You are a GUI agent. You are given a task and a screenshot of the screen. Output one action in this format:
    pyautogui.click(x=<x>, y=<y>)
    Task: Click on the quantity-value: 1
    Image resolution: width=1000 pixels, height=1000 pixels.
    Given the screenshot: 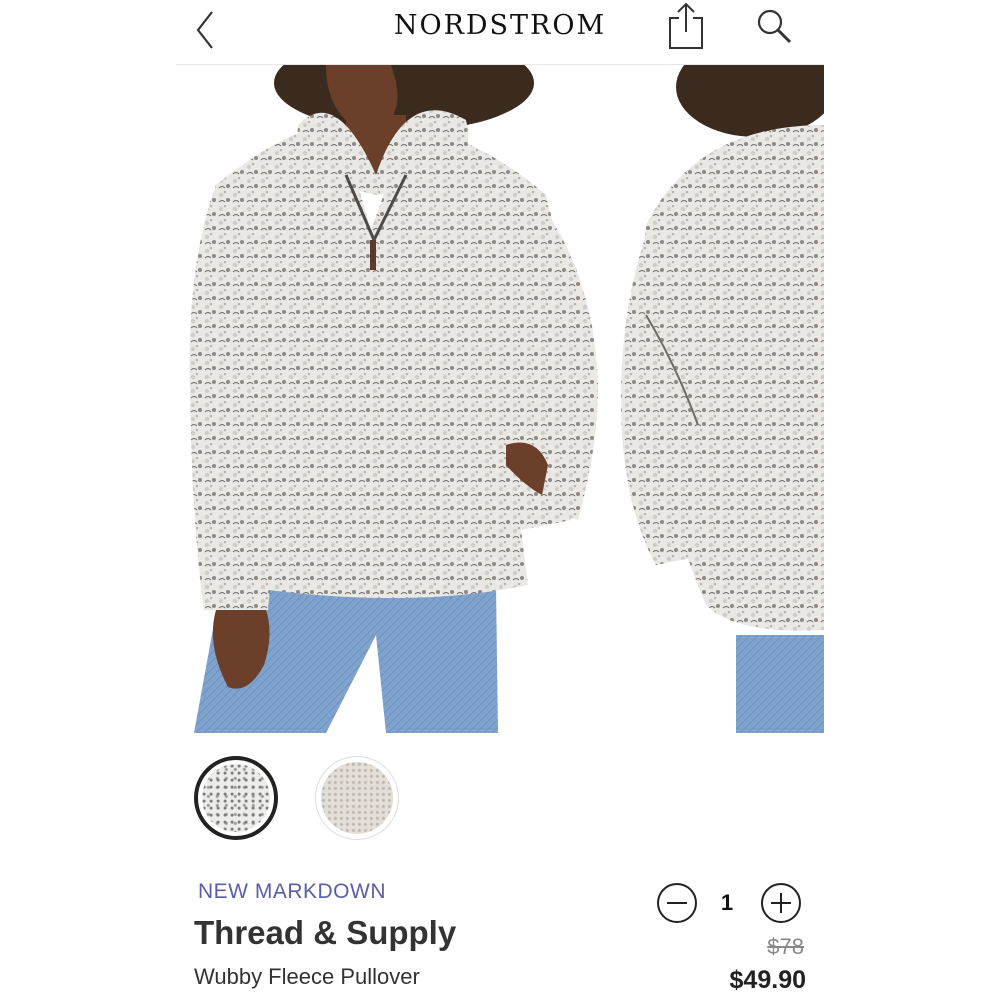 What is the action you would take?
    pyautogui.click(x=727, y=902)
    